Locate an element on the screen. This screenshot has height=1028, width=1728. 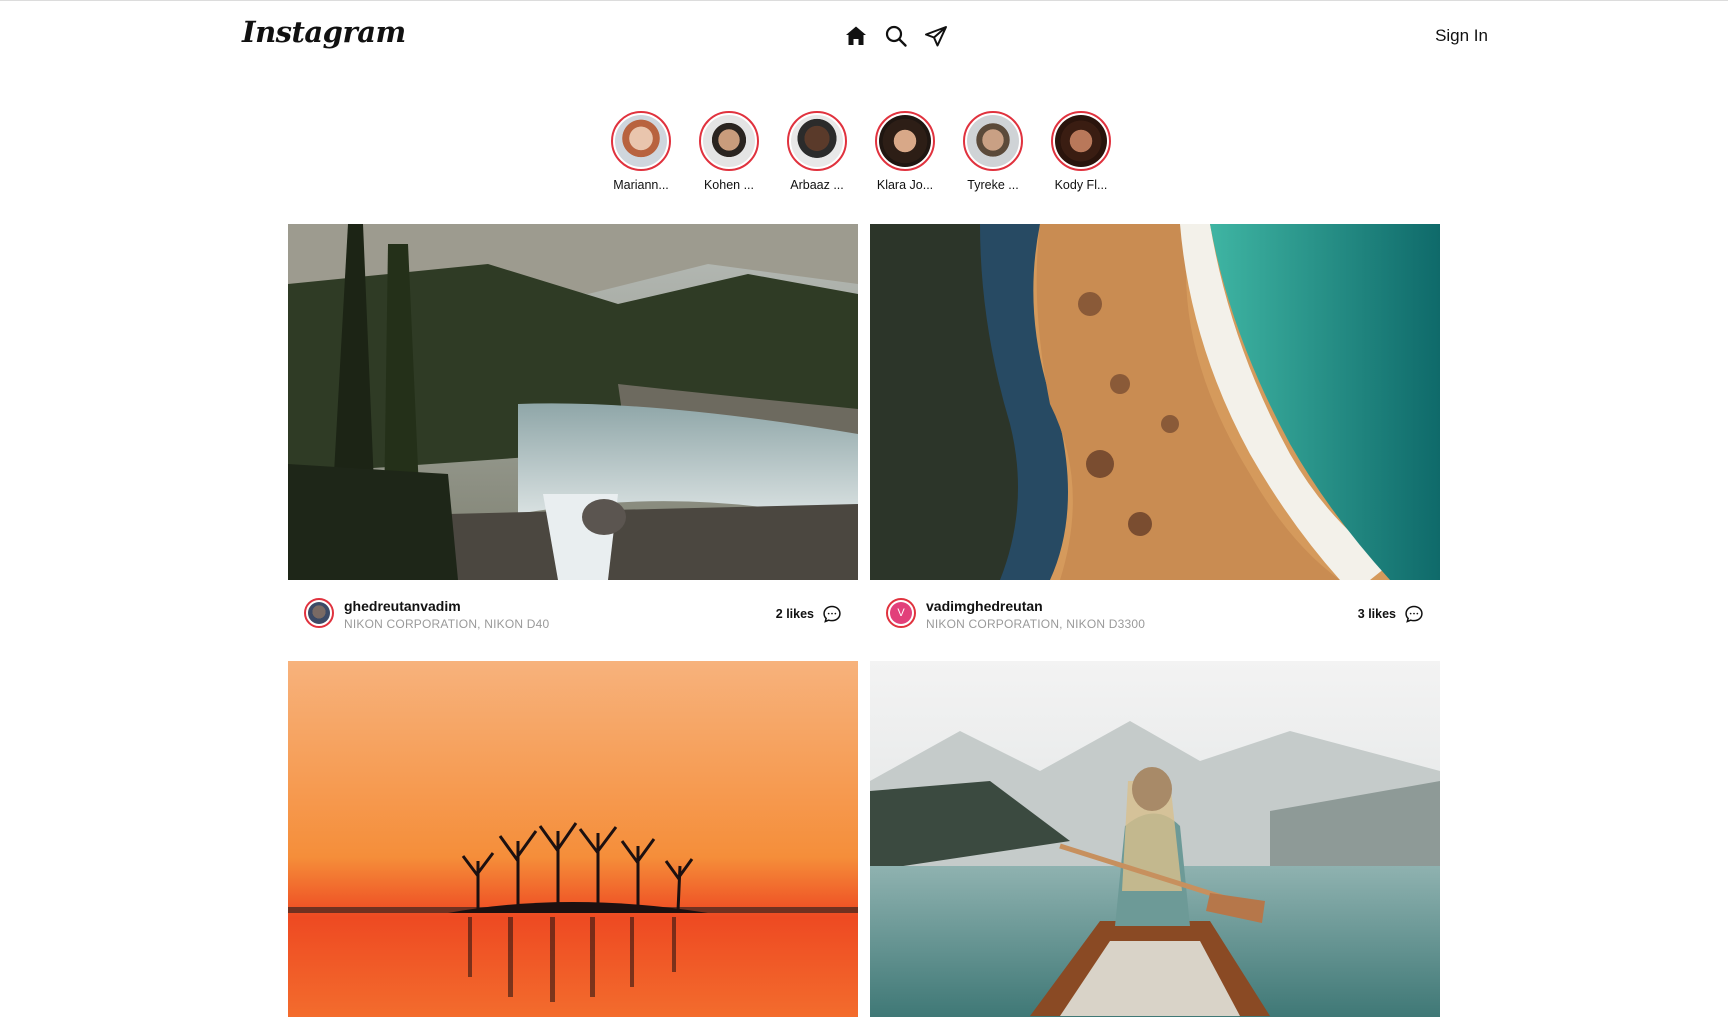
post-camera-info: NIKON CORPORATION, NIKON D3300 is located at coordinates (1036, 624).